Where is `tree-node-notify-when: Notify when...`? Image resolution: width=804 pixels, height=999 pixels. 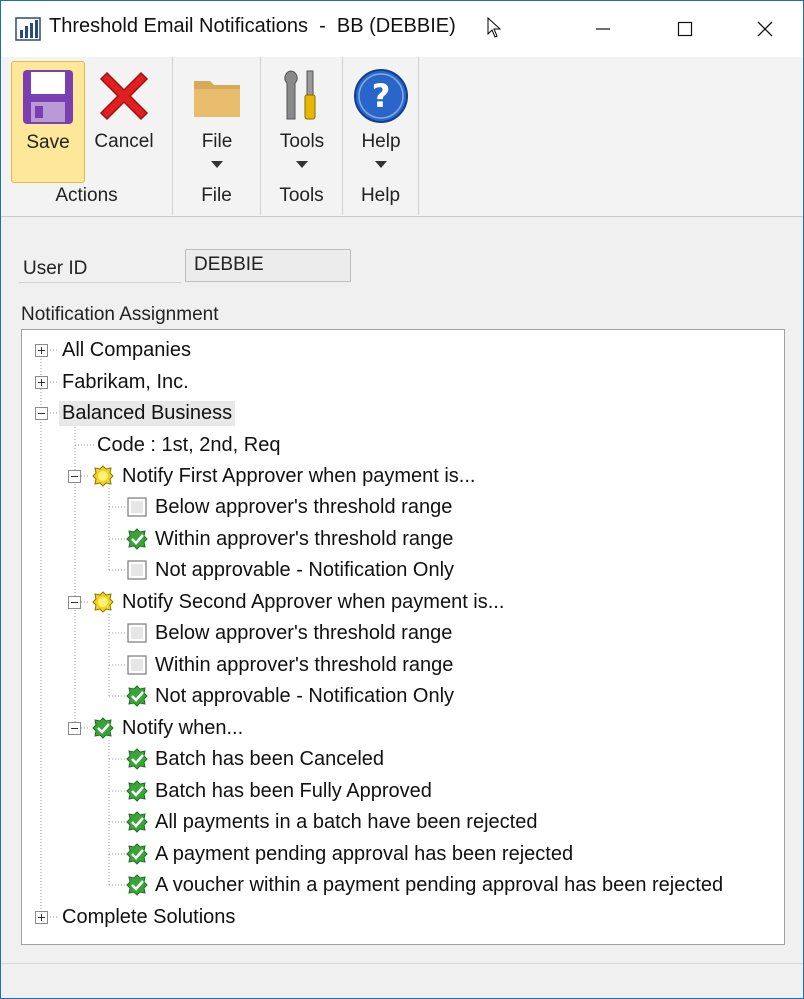 tree-node-notify-when: Notify when... is located at coordinates (182, 728).